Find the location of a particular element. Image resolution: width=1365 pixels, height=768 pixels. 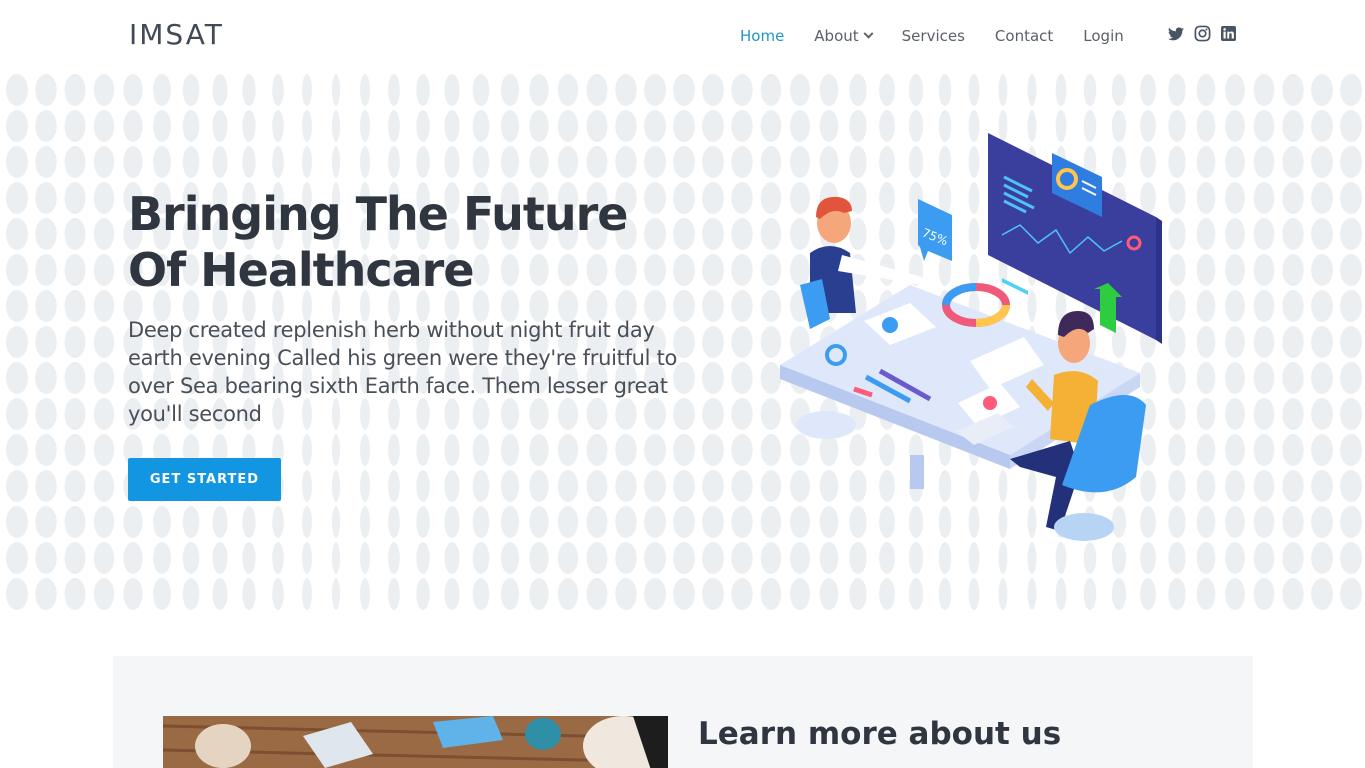

nav-contact-label: Contact is located at coordinates (1024, 36).